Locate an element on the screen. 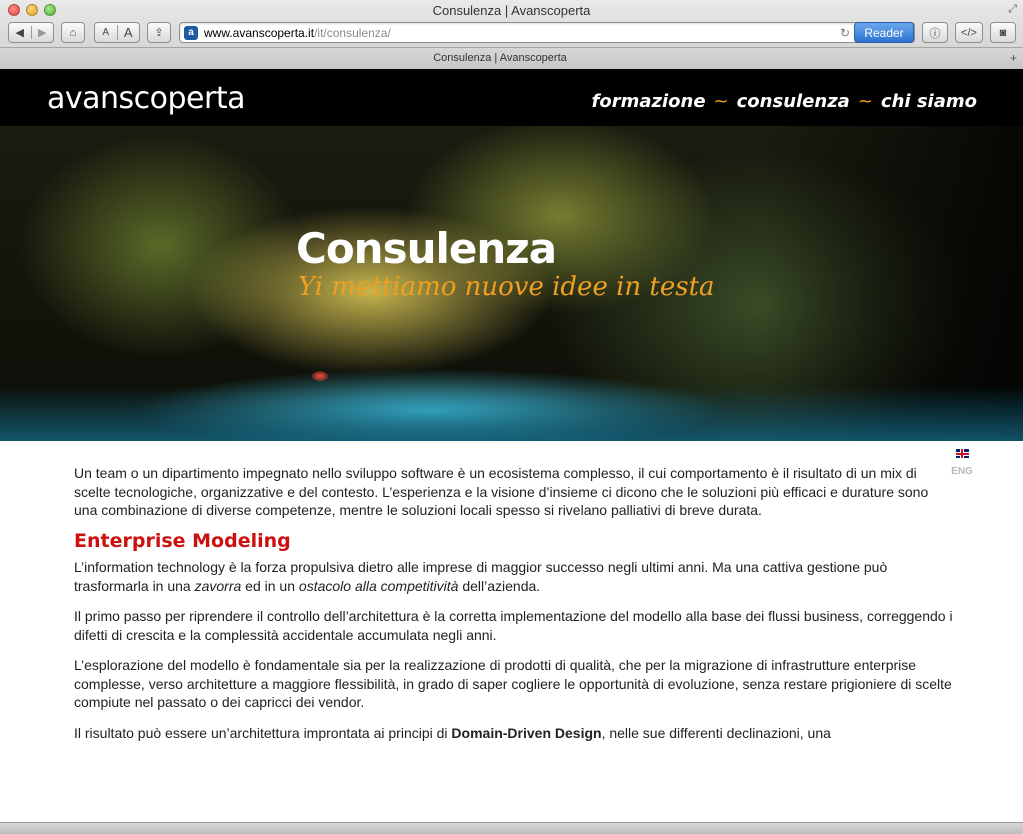 The image size is (1023, 834). kayak-light is located at coordinates (320, 376).